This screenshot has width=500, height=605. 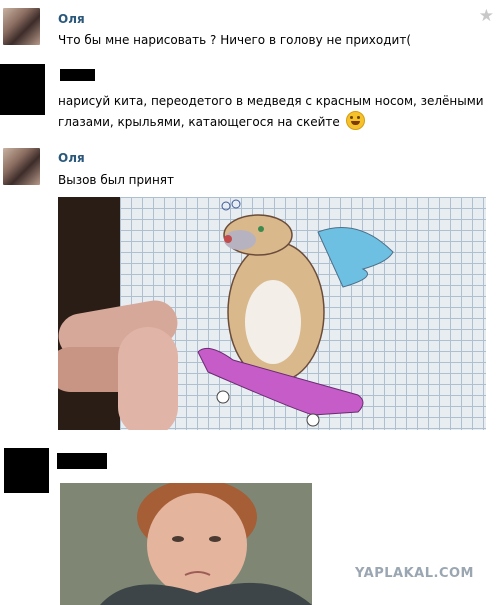 I want to click on star-icon: ★, so click(x=486, y=16).